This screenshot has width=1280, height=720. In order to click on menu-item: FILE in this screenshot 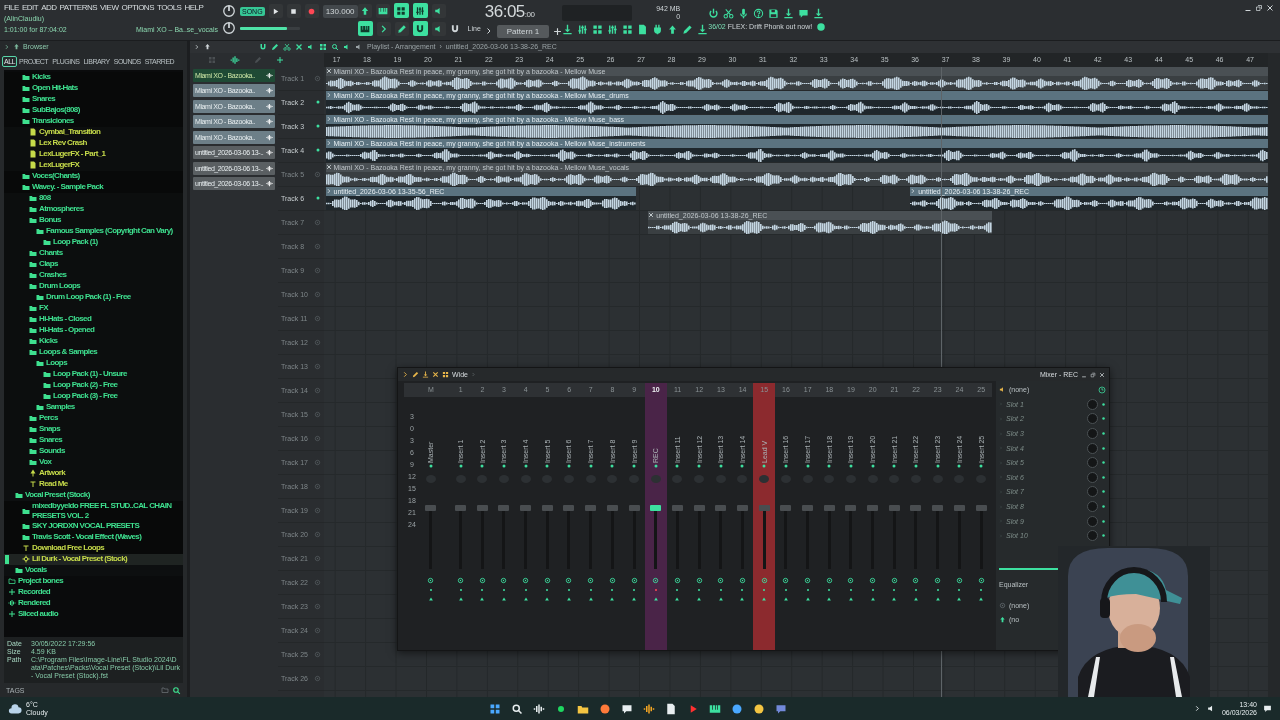, I will do `click(11, 7)`.